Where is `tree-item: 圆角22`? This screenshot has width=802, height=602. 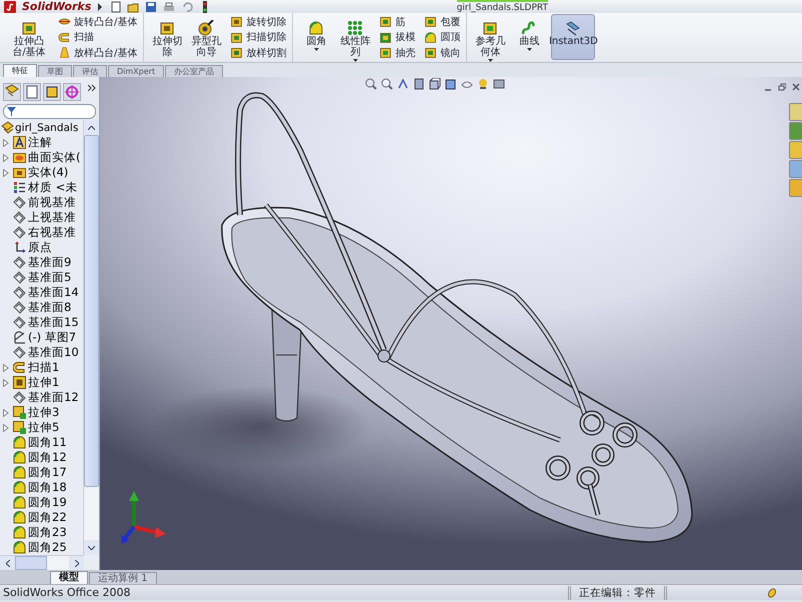
tree-item: 圆角22 is located at coordinates (41, 517).